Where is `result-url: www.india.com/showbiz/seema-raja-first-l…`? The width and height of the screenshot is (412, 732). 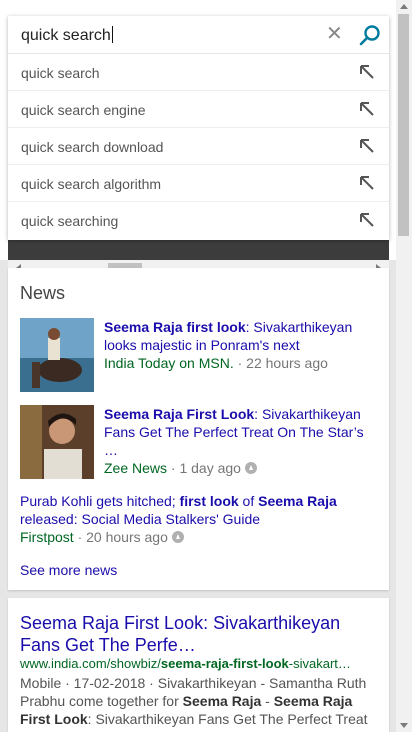 result-url: www.india.com/showbiz/seema-raja-first-l… is located at coordinates (200, 663).